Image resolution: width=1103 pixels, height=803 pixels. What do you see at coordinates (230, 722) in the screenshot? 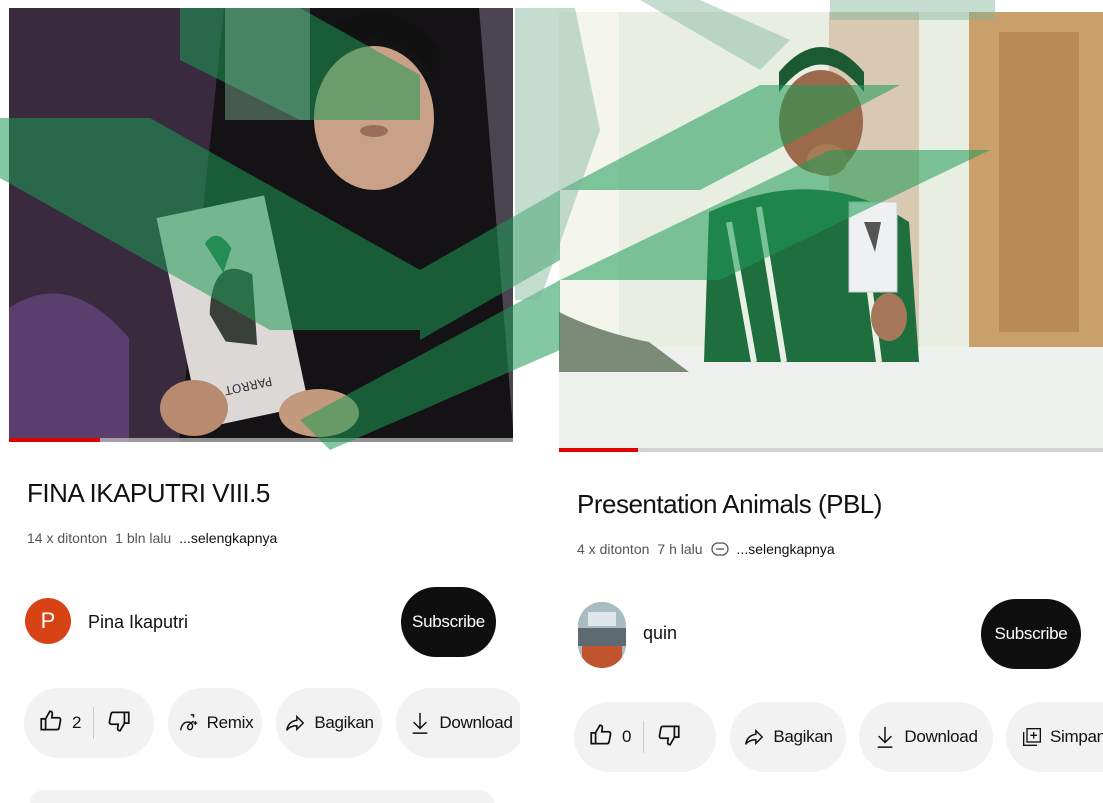
I see `remix-label: Remix` at bounding box center [230, 722].